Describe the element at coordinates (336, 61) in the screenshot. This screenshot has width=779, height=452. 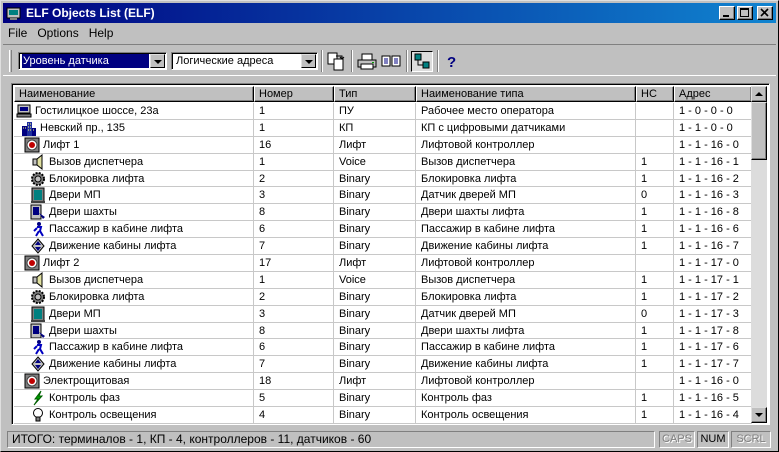
I see `export-button` at that location.